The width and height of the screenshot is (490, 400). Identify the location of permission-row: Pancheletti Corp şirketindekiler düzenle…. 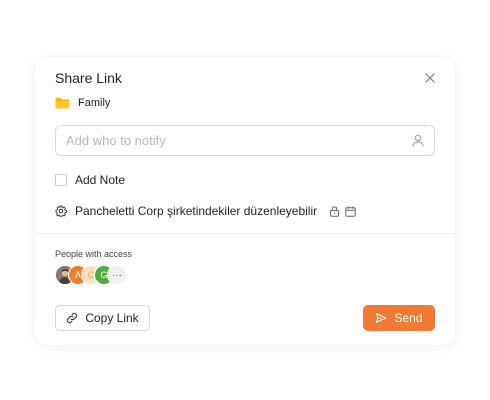
(205, 211).